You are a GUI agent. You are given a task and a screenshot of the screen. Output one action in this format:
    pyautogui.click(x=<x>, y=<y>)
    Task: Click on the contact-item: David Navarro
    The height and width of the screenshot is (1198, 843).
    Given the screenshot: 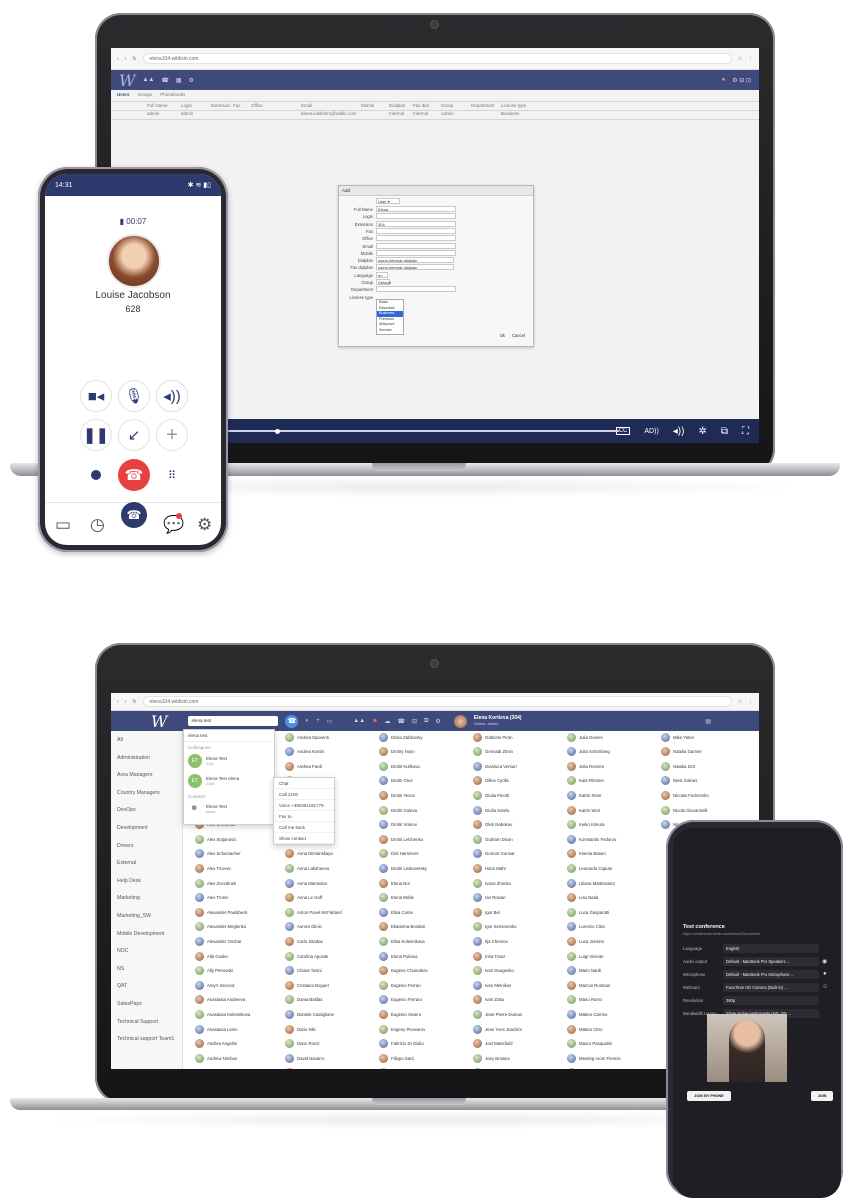 What is the action you would take?
    pyautogui.click(x=304, y=1058)
    